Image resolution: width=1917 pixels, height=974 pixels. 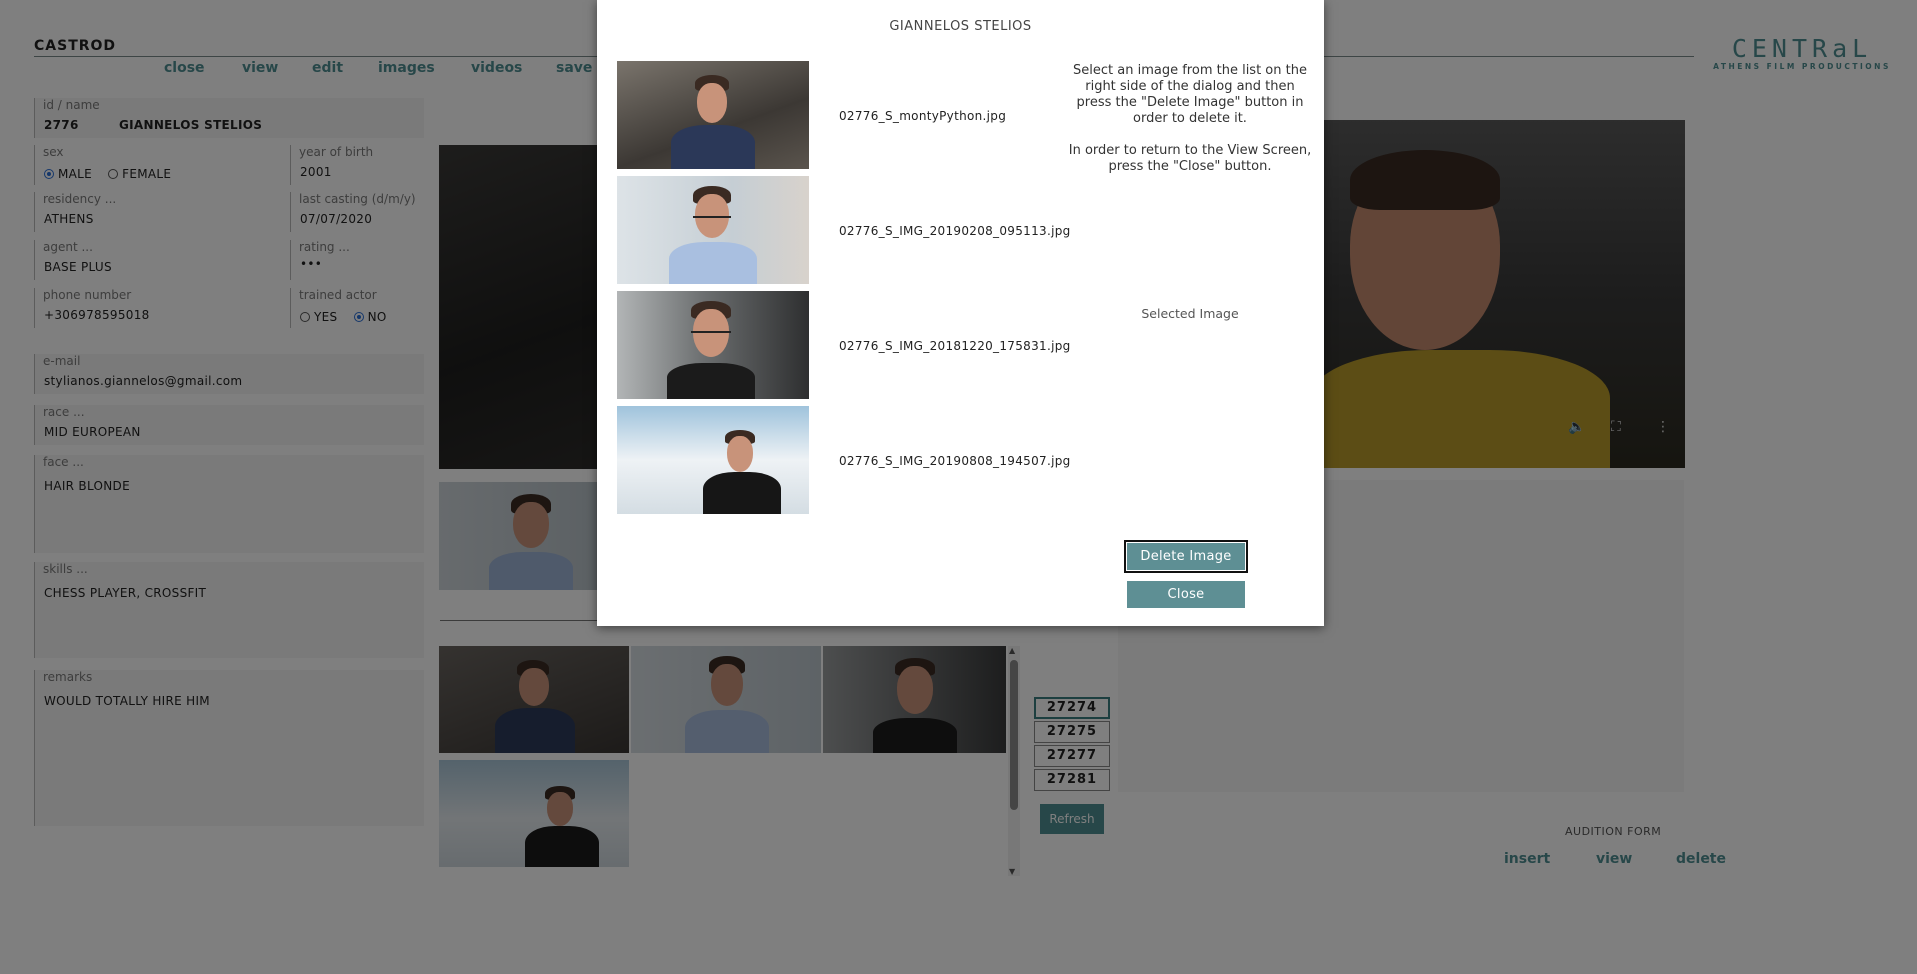 What do you see at coordinates (960, 26) in the screenshot?
I see `dialog-title: GIANNELOS STELIOS` at bounding box center [960, 26].